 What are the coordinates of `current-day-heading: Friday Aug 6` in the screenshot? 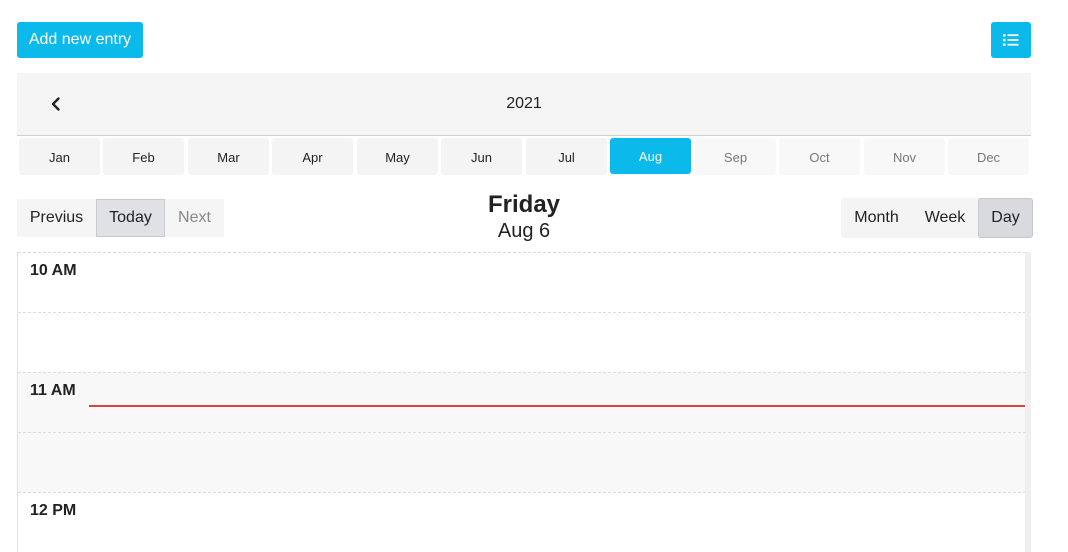 It's located at (524, 217).